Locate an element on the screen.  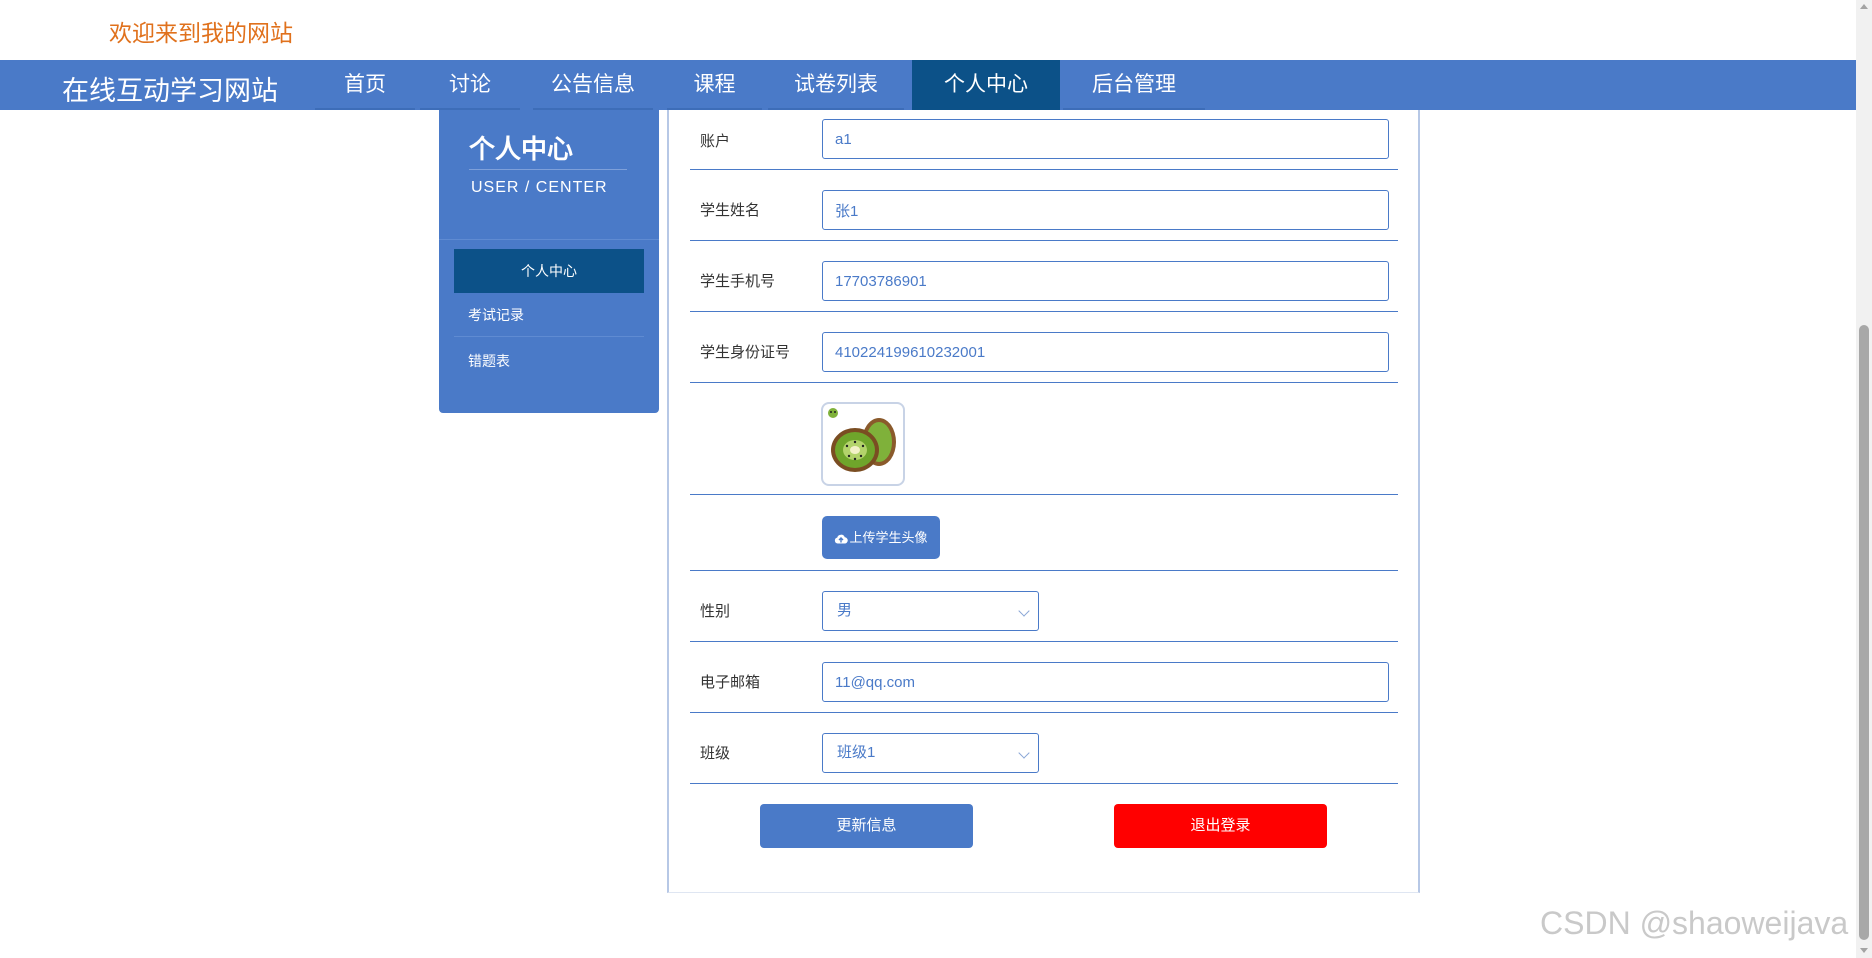
id-card-input is located at coordinates (1105, 352).